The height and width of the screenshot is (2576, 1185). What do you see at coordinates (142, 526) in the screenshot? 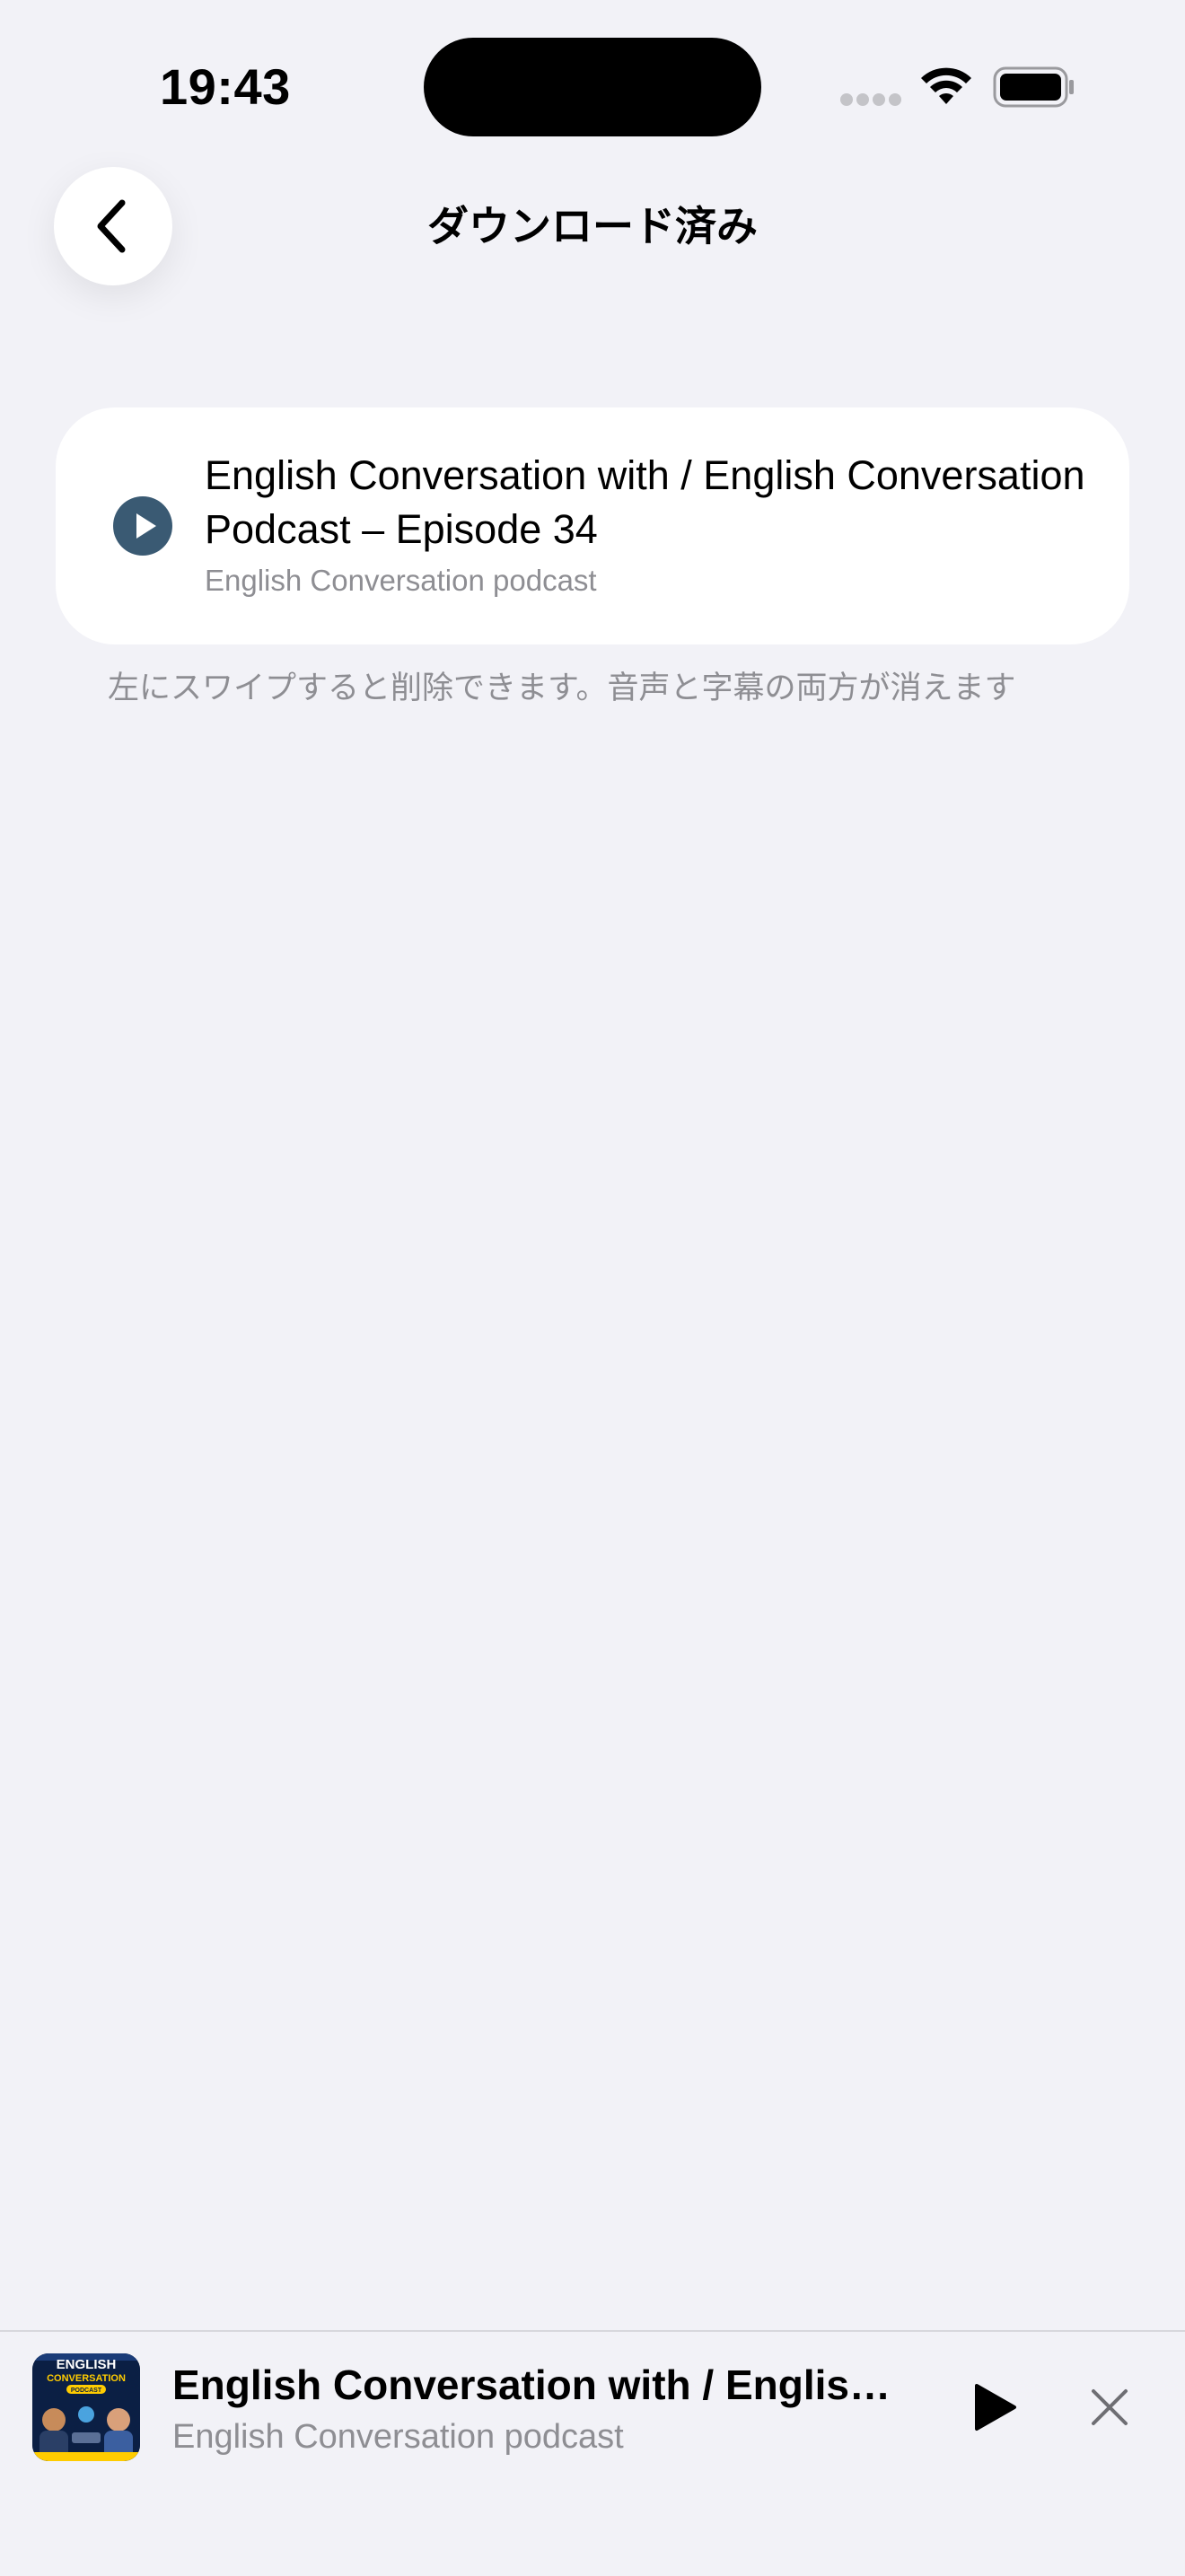
I see `play-circle-icon` at bounding box center [142, 526].